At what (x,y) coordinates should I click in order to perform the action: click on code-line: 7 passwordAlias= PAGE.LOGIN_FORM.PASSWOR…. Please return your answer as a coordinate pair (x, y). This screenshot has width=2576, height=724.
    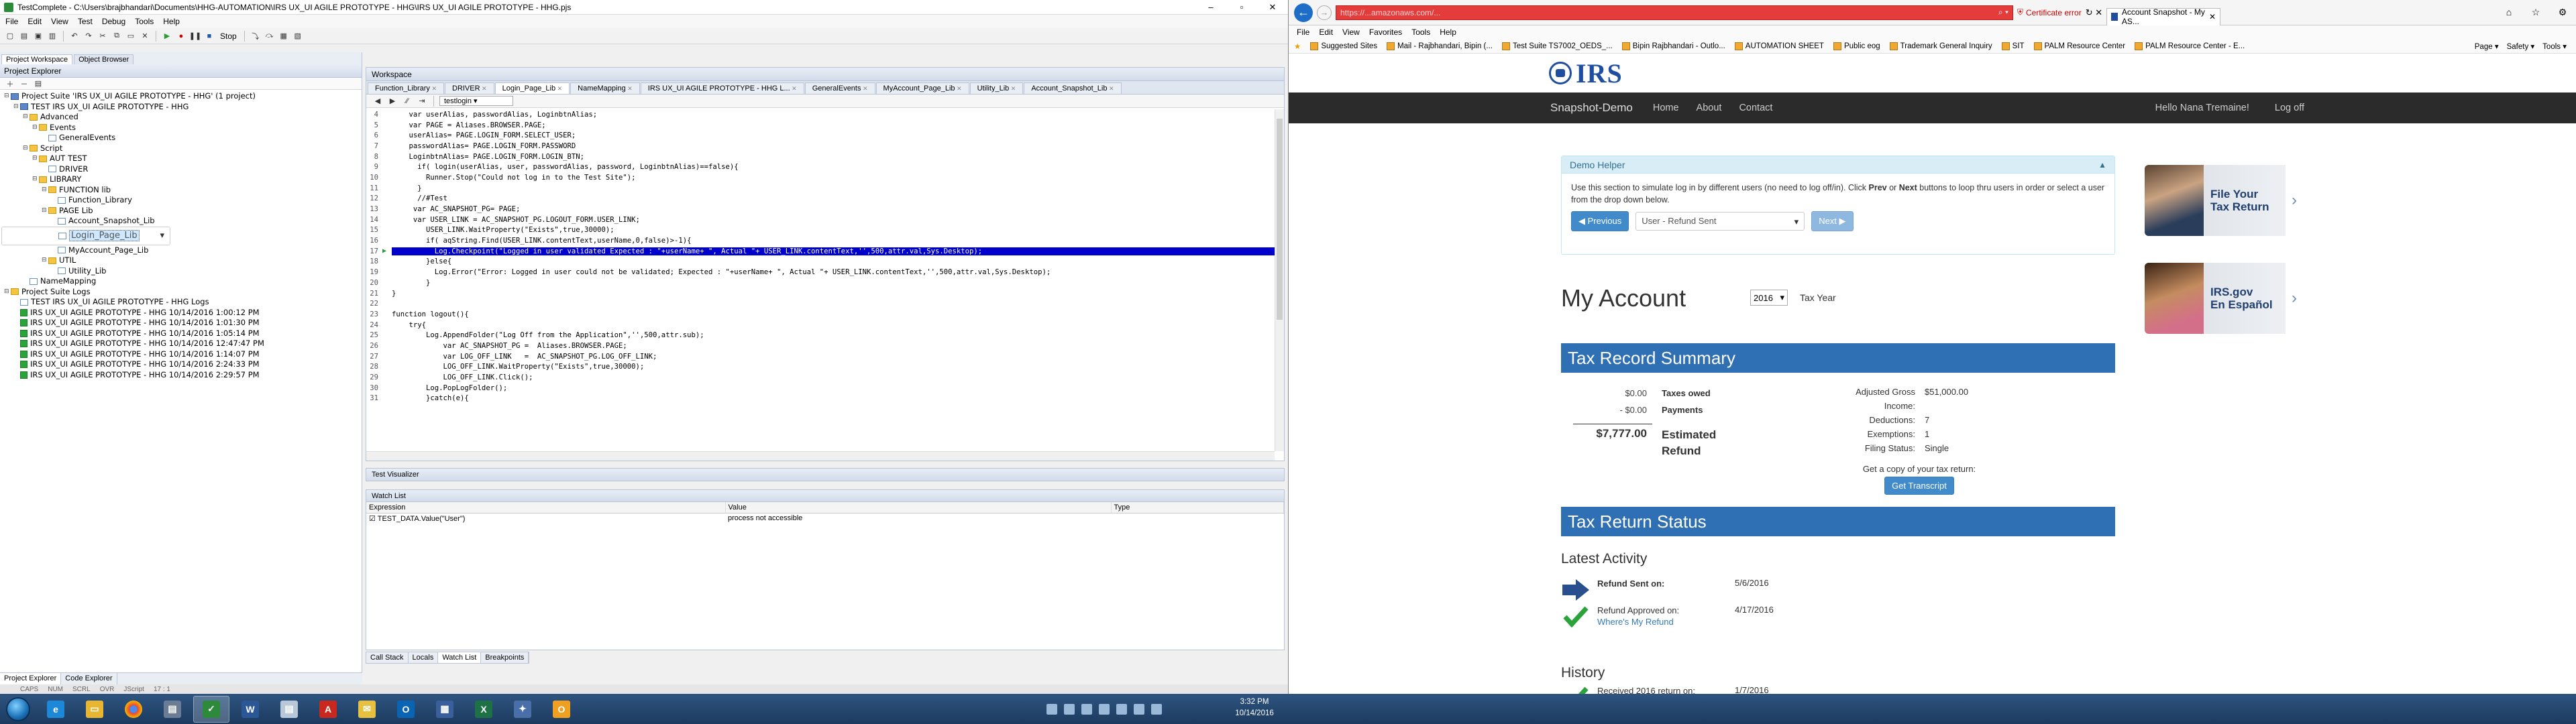
    Looking at the image, I should click on (820, 146).